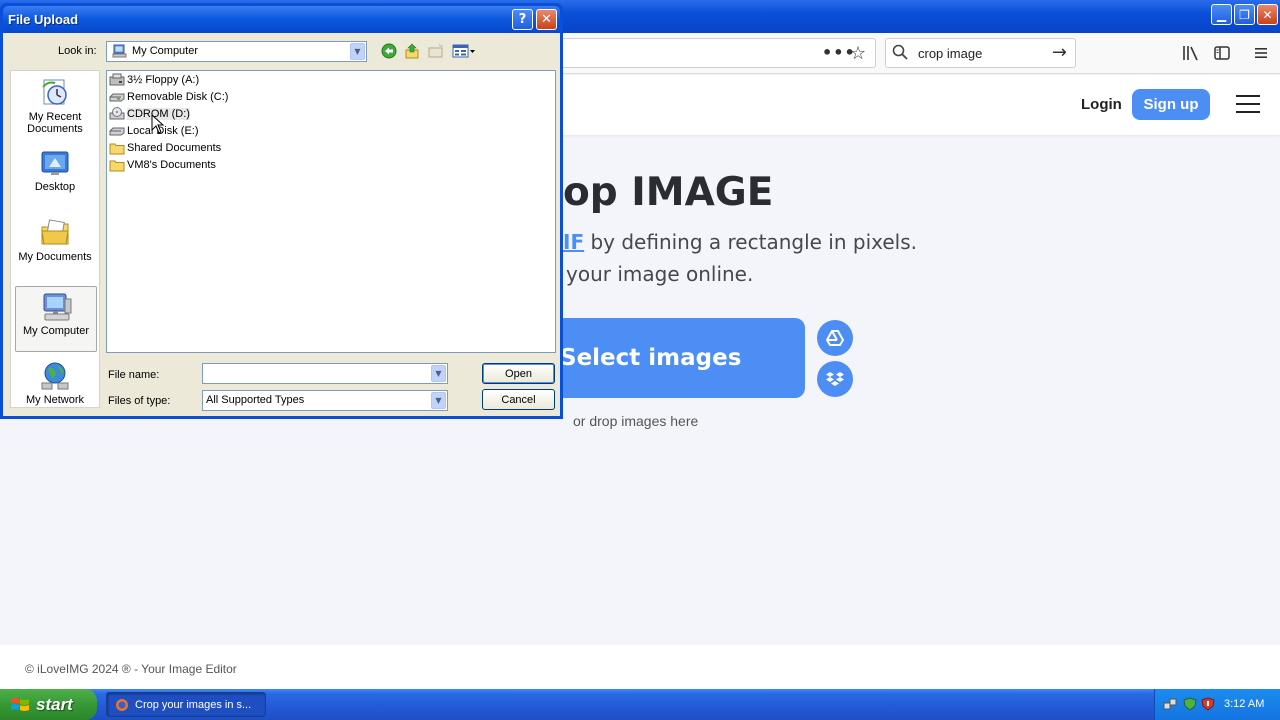 The width and height of the screenshot is (1280, 720). I want to click on place-my-network: My Network, so click(55, 383).